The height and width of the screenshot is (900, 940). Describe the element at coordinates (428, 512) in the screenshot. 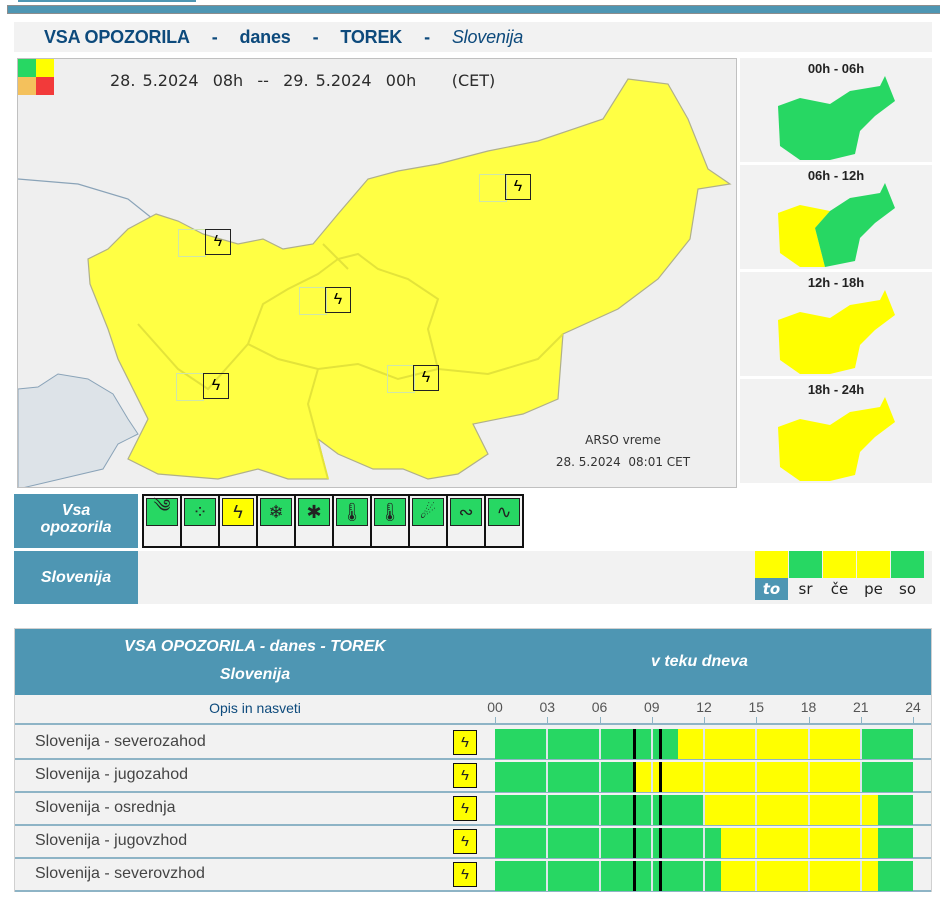

I see `forest-fire-icon: ☄` at that location.